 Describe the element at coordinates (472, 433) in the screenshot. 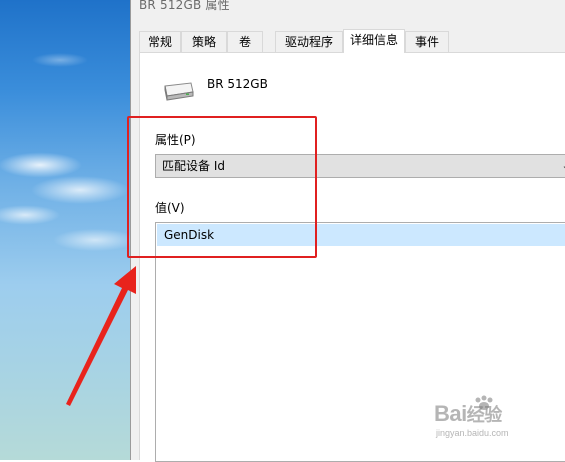

I see `watermark-url: jingyan.baidu.com` at that location.